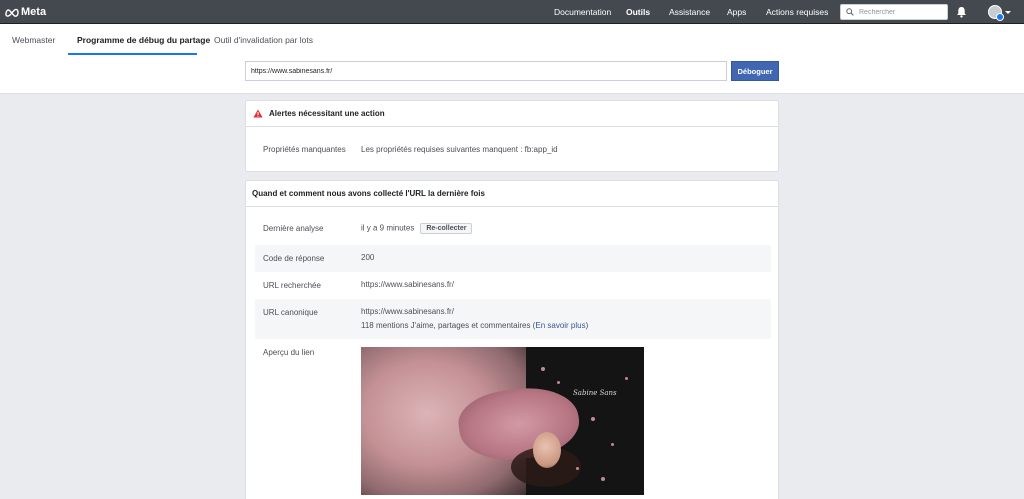  What do you see at coordinates (407, 311) in the screenshot?
I see `canonical-url-link: https://www.sabinesans.fr/` at bounding box center [407, 311].